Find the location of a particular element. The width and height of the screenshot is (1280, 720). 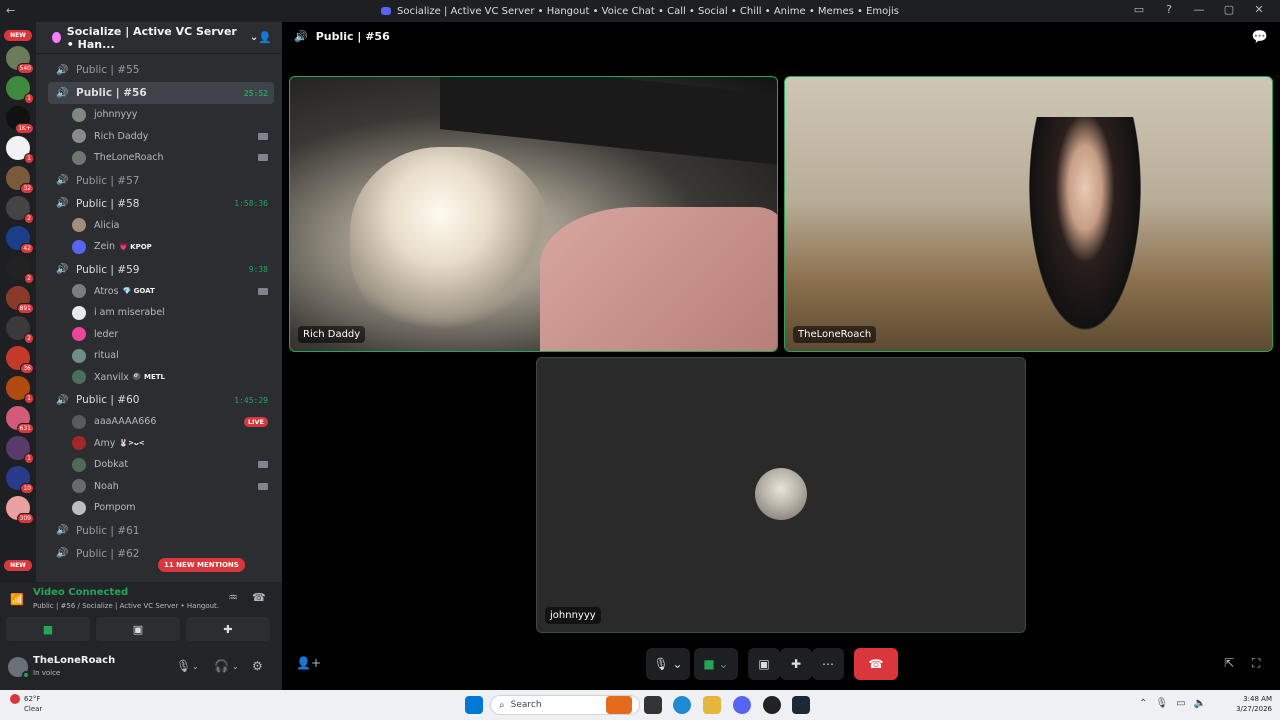

voice-user: Amy 🐰>ᴗ< is located at coordinates (170, 444).